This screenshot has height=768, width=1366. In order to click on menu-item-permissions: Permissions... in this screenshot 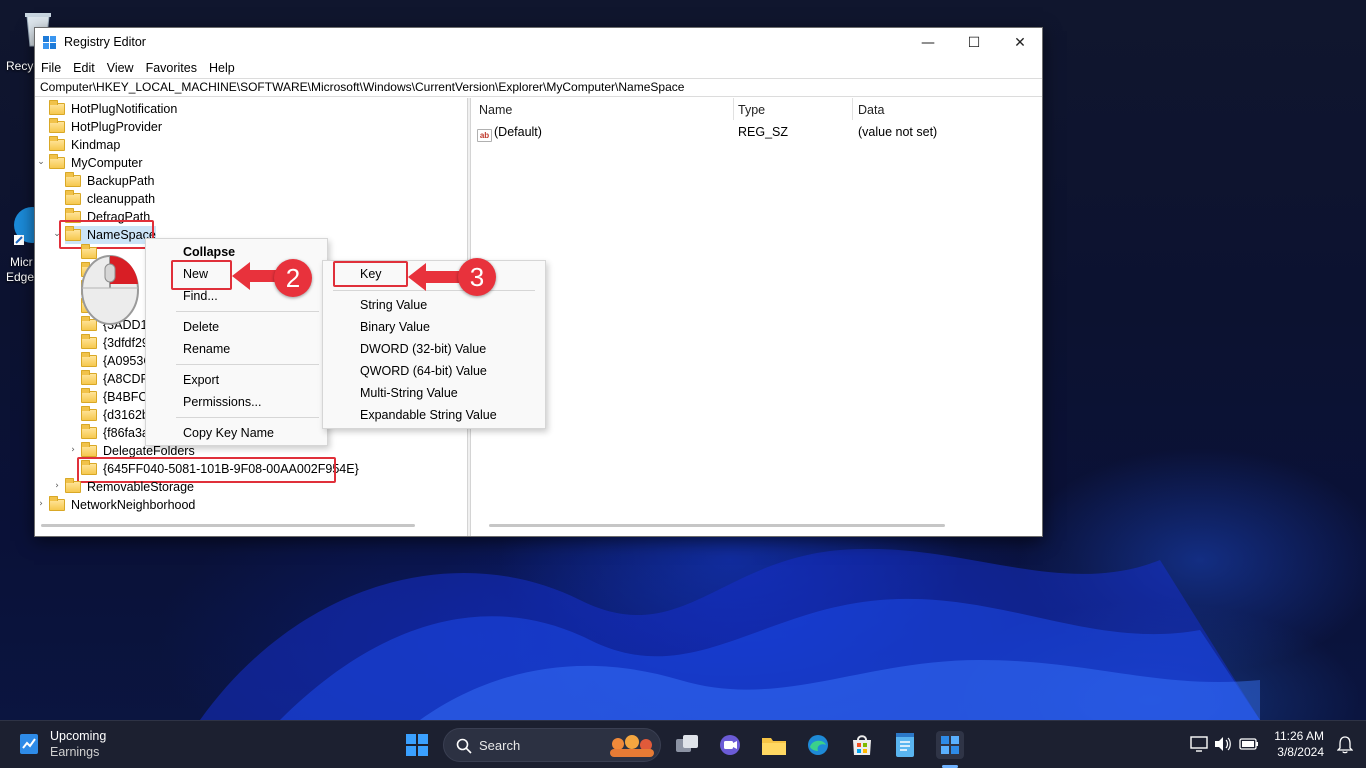, I will do `click(236, 402)`.